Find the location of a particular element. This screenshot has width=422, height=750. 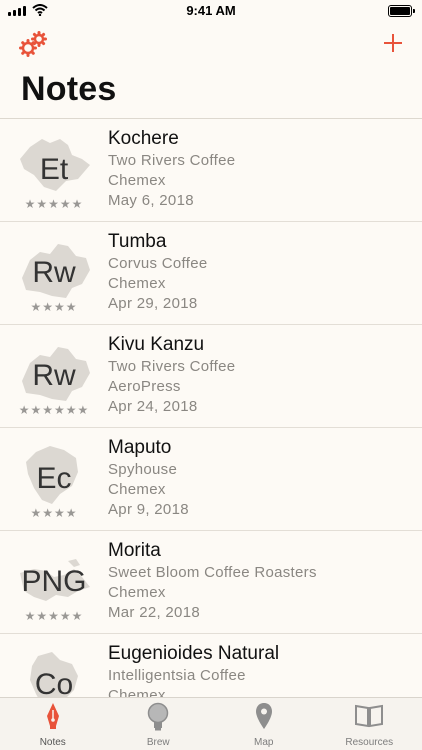

country-thumbnail: Rw ★★★★★★ is located at coordinates (54, 380).